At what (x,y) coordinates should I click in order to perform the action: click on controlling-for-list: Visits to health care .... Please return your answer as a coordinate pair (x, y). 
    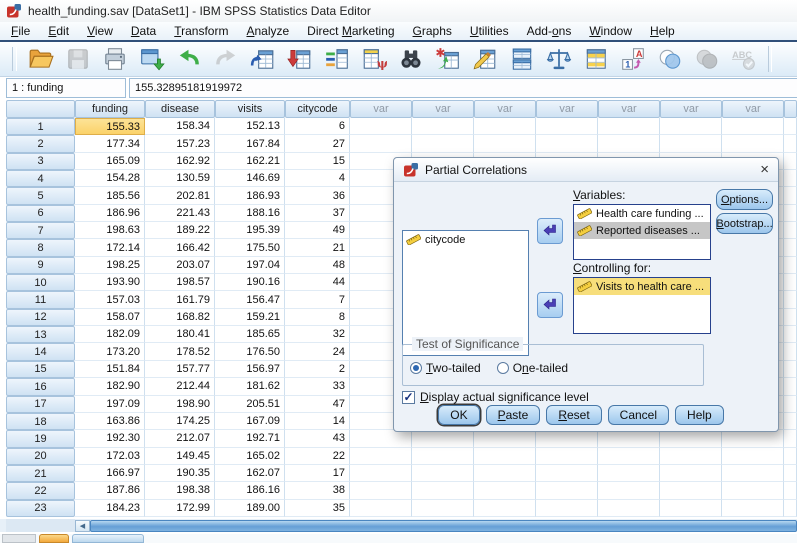
    Looking at the image, I should click on (642, 305).